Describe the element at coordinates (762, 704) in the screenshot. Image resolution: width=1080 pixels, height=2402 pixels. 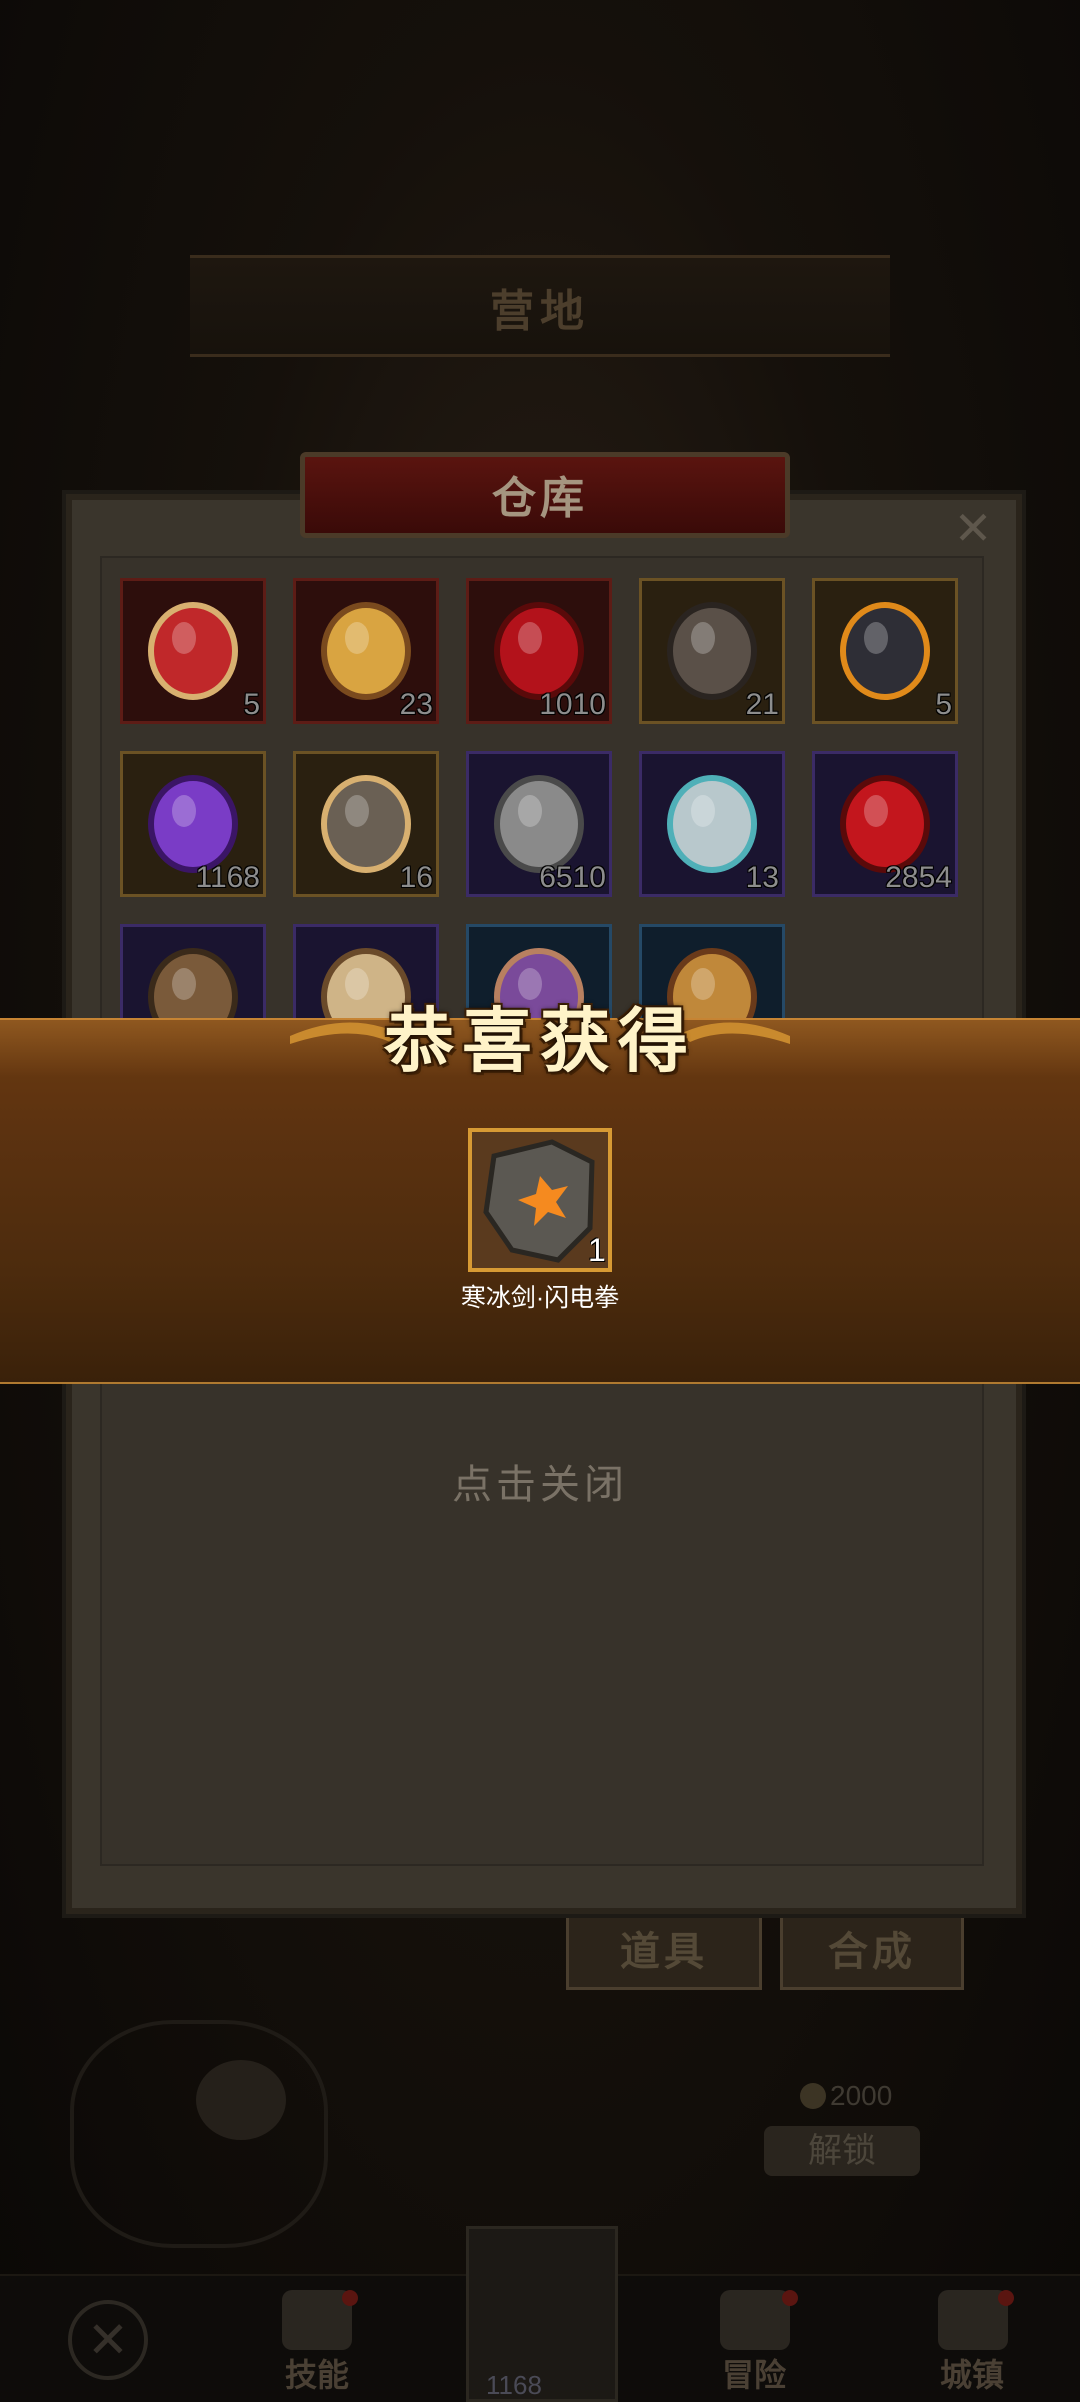
I see `item-quantity: 21` at that location.